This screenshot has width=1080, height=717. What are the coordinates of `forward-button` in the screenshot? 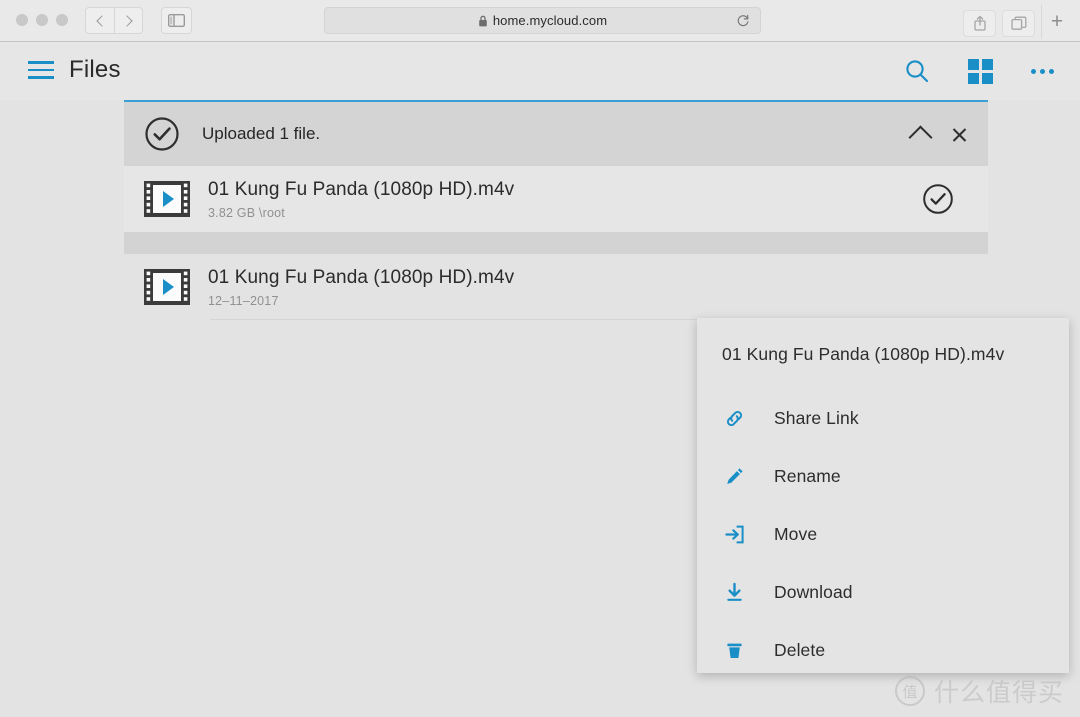 It's located at (128, 20).